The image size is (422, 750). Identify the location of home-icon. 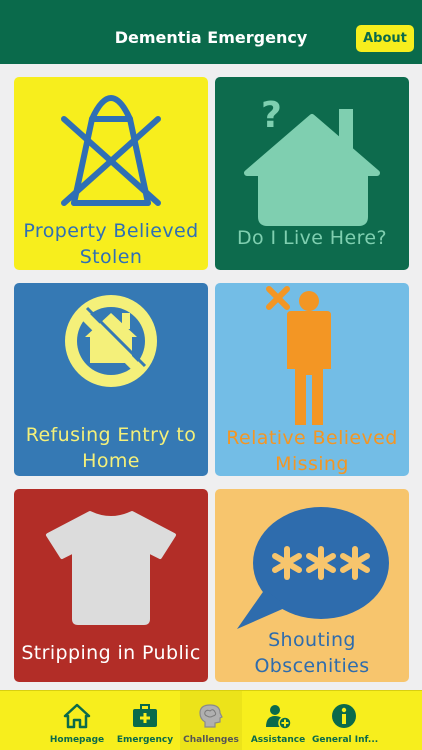
(77, 716).